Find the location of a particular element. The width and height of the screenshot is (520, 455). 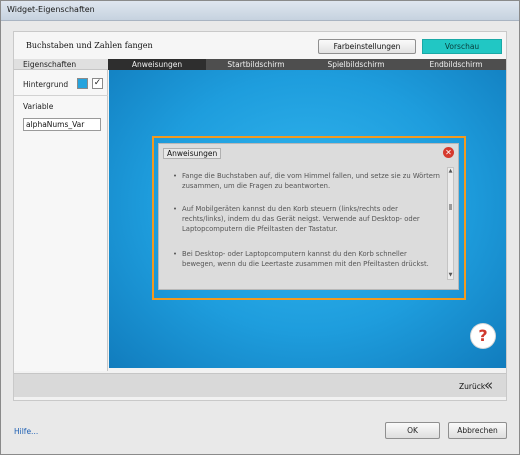

color-settings-button: Farbeinstellungen is located at coordinates (367, 46).